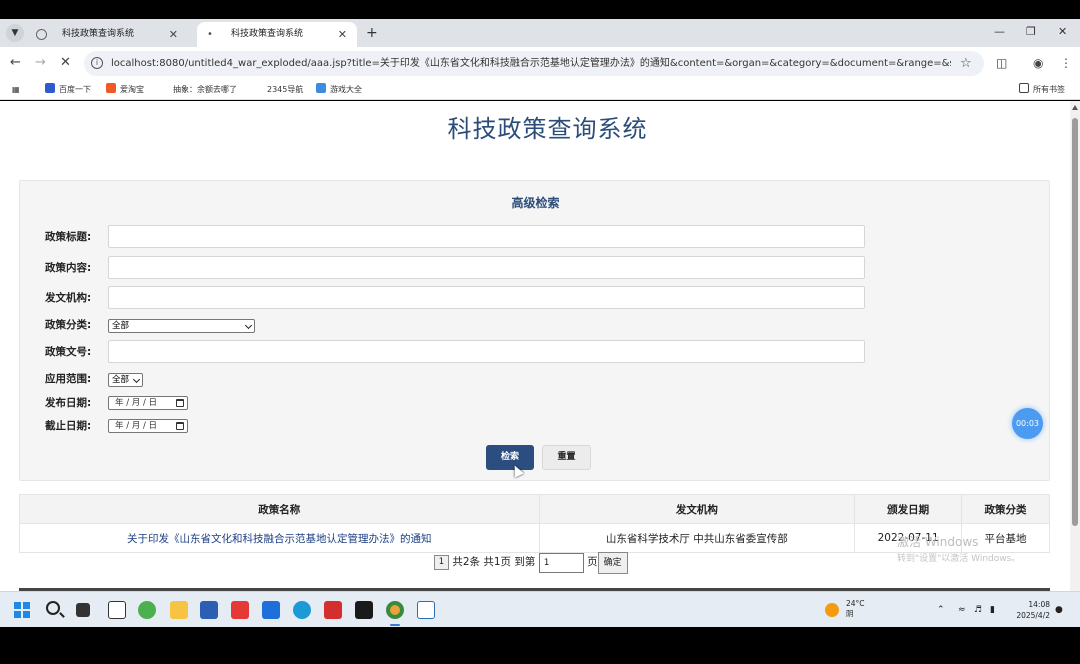 This screenshot has height=664, width=1080. I want to click on app-icon, so click(333, 610).